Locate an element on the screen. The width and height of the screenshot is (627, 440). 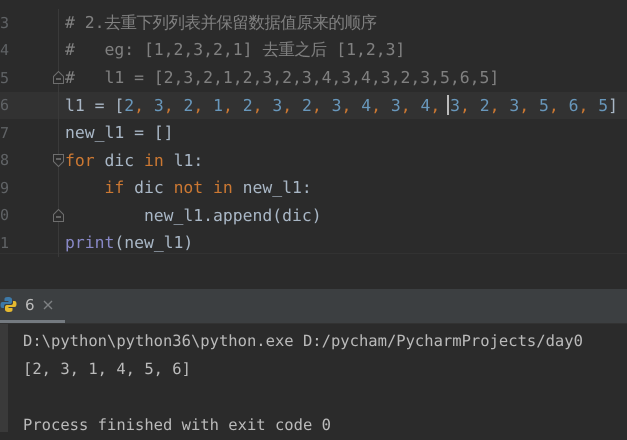
code-text: new_l1 = [] is located at coordinates (119, 132).